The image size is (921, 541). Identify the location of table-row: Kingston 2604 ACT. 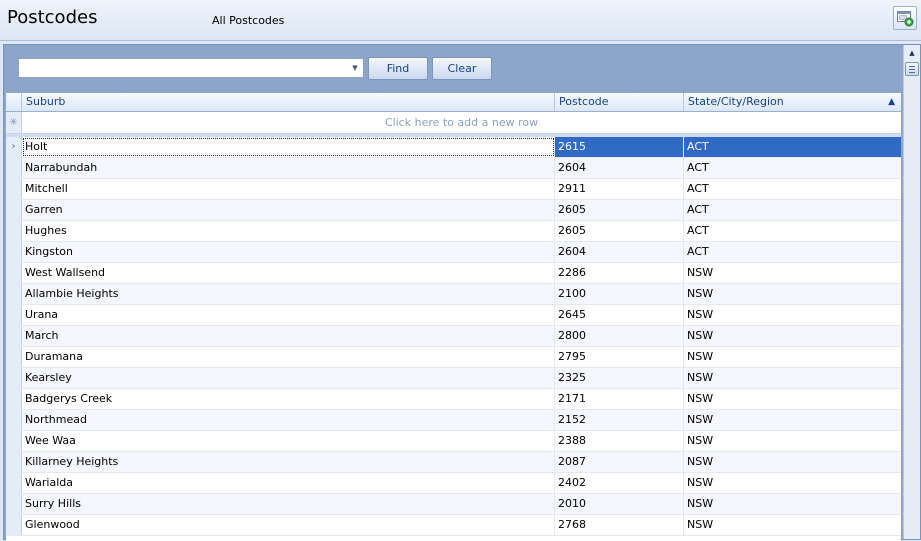
(453, 252).